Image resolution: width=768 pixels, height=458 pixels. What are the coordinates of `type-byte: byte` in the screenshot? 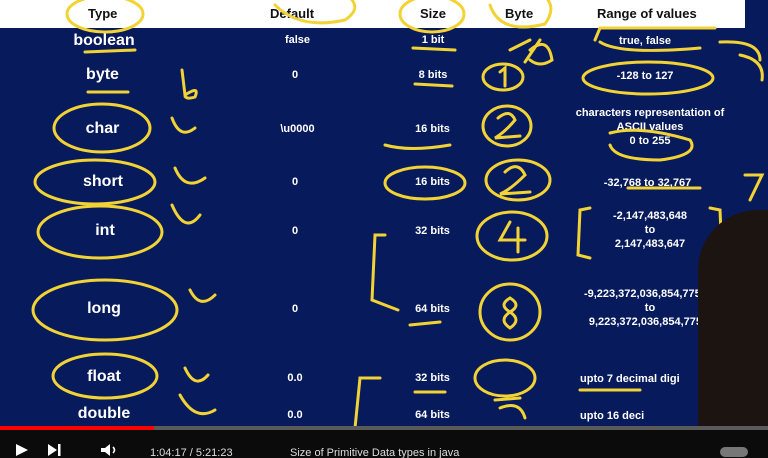 It's located at (102, 74).